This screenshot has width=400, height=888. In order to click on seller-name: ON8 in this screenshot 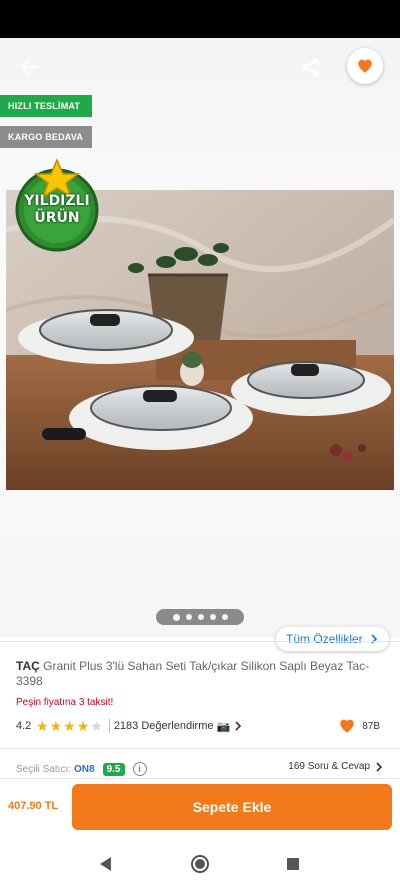, I will do `click(84, 769)`.